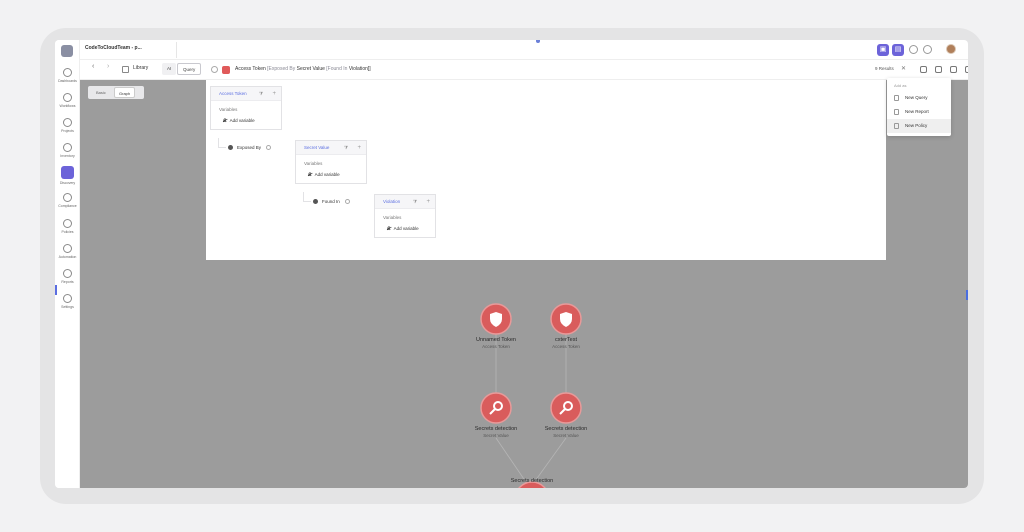 Image resolution: width=1024 pixels, height=532 pixels. I want to click on close-query-icon: ✕, so click(903, 68).